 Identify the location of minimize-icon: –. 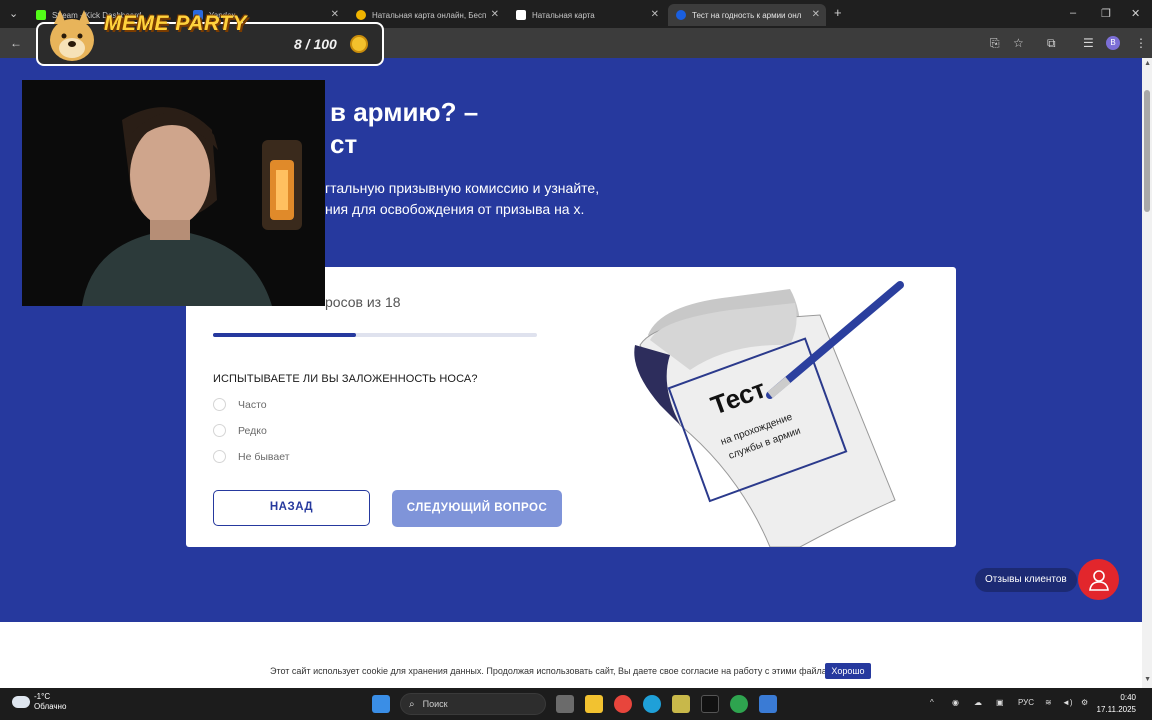
(1073, 13).